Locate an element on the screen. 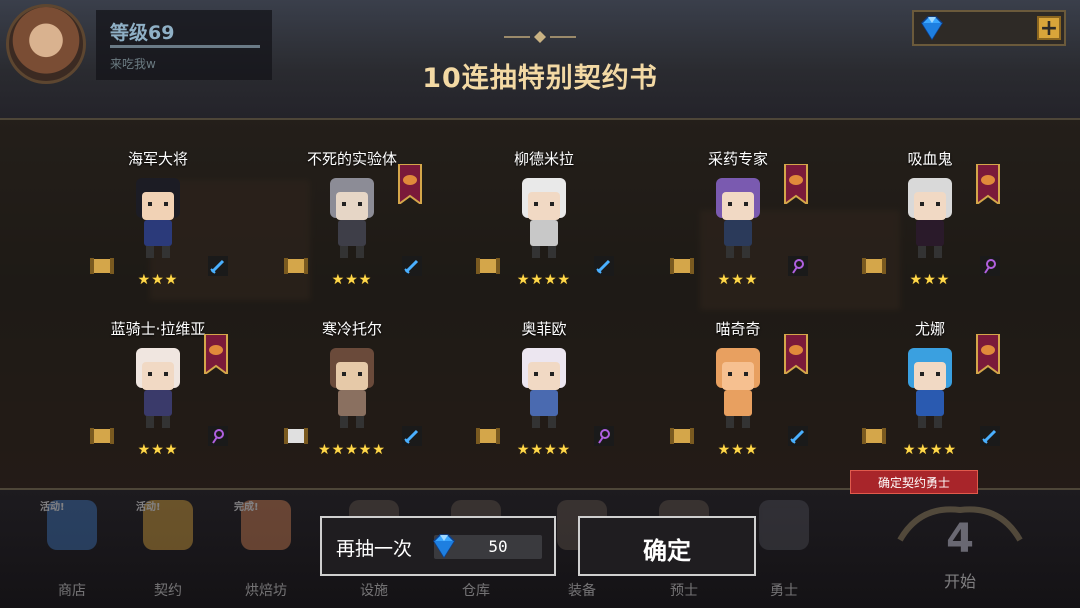 The height and width of the screenshot is (608, 1080). character-card: 蓝骑士·拉维亚 ★★★ is located at coordinates (173, 398).